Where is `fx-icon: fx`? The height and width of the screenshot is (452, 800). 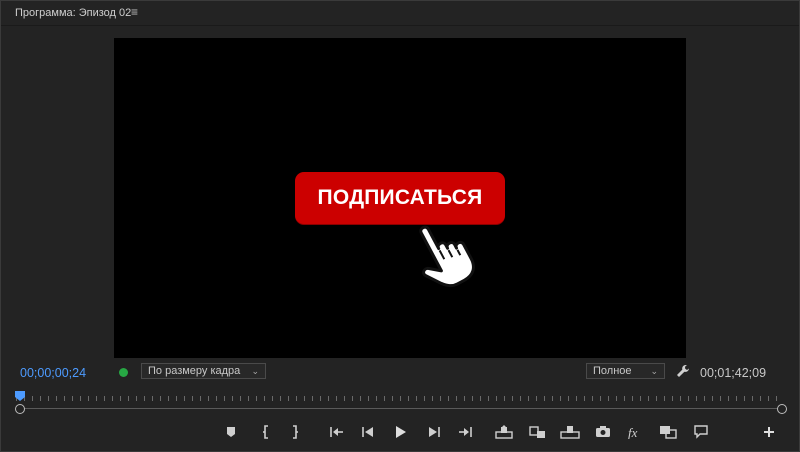 fx-icon: fx is located at coordinates (634, 432).